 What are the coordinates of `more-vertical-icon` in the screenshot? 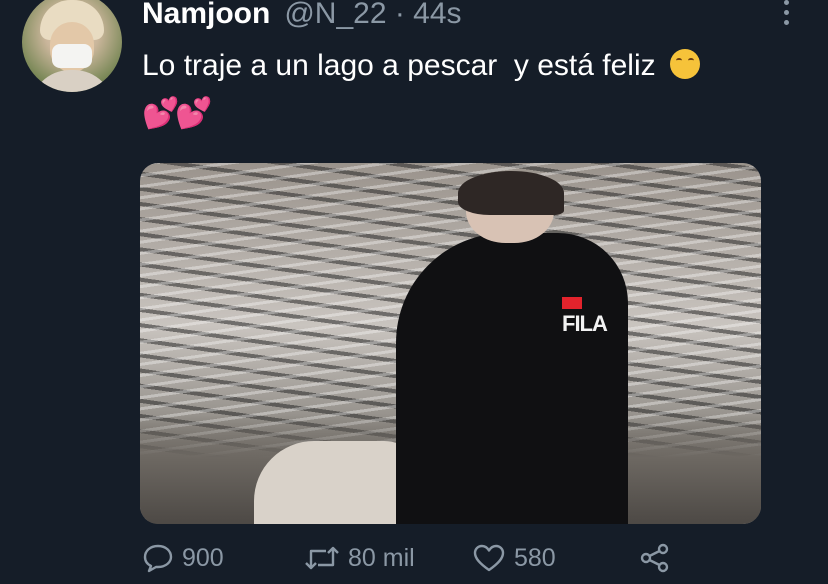 It's located at (786, 13).